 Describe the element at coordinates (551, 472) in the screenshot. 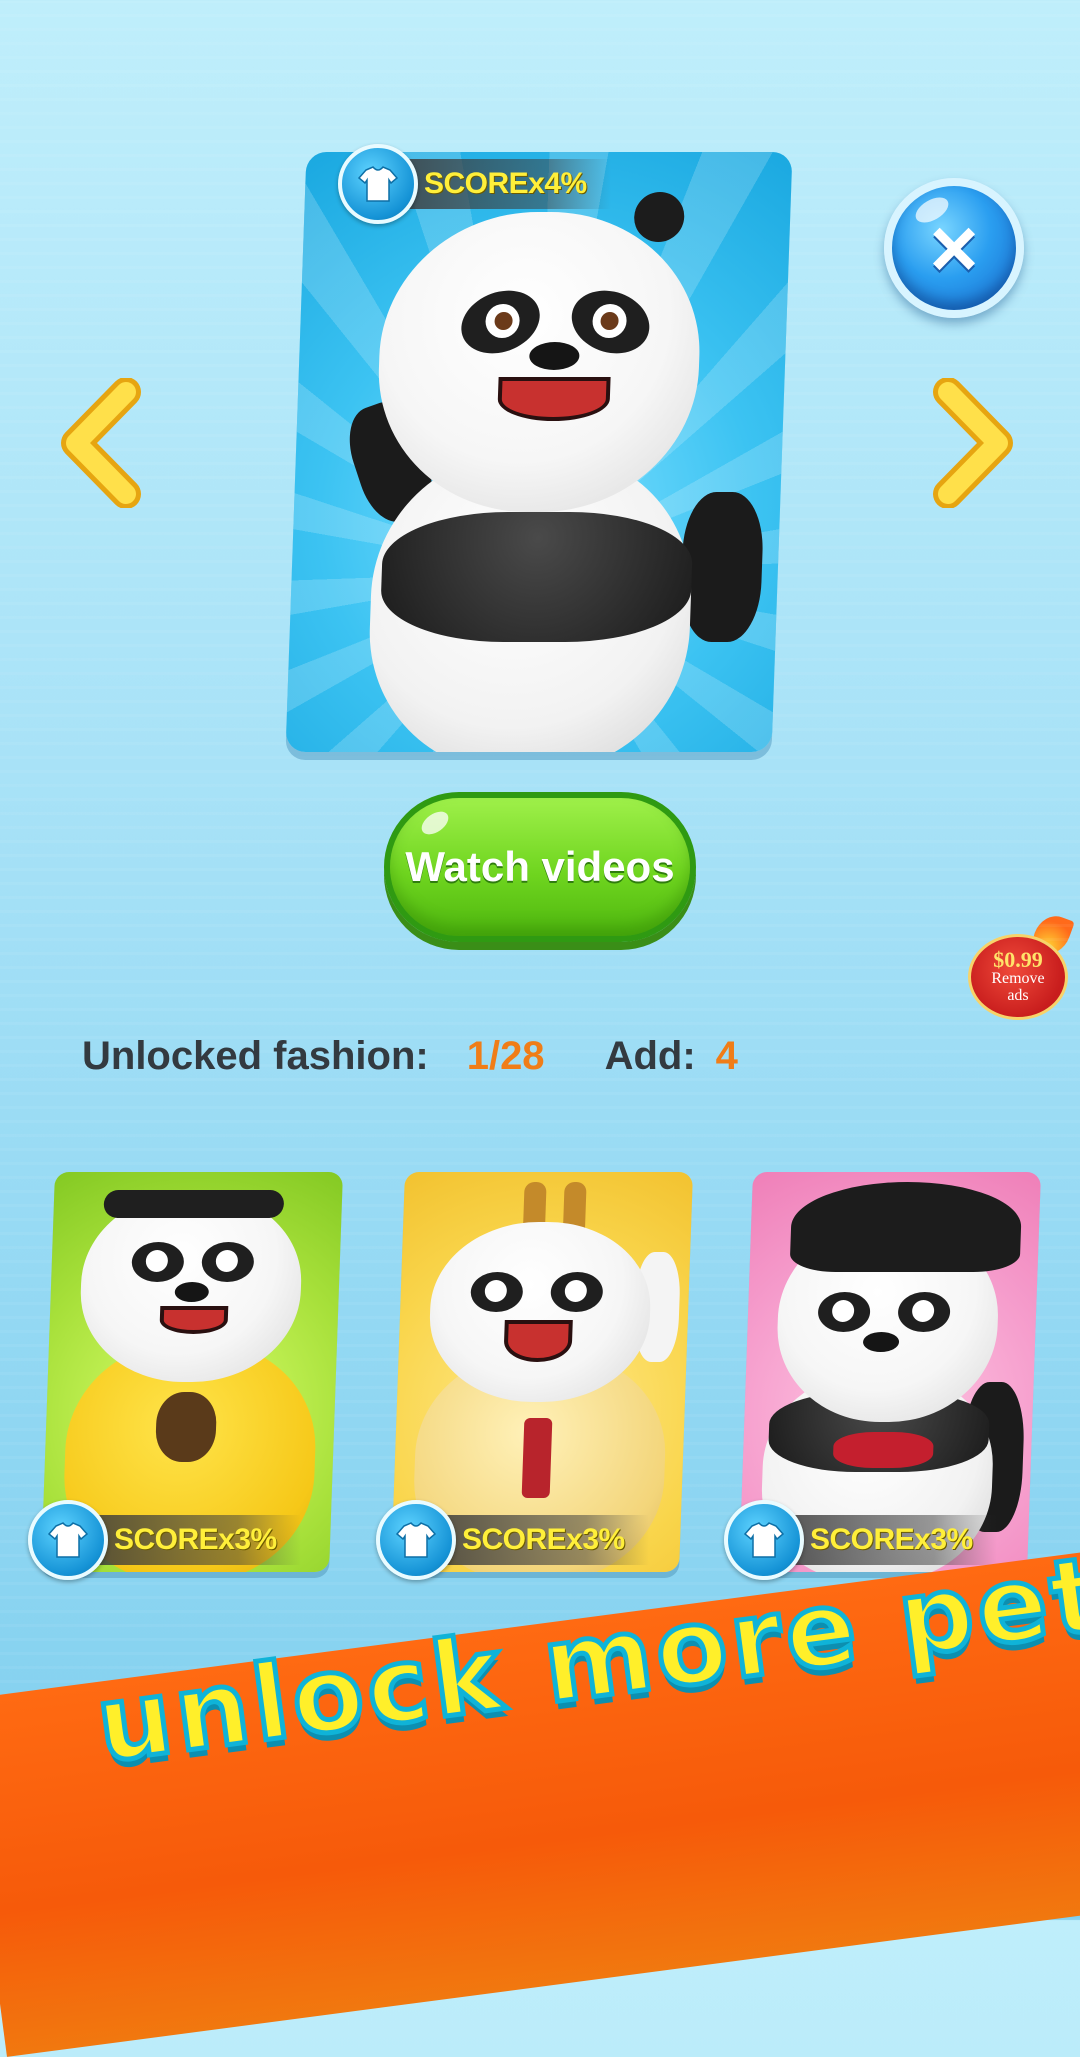

I see `panda-illustration` at that location.